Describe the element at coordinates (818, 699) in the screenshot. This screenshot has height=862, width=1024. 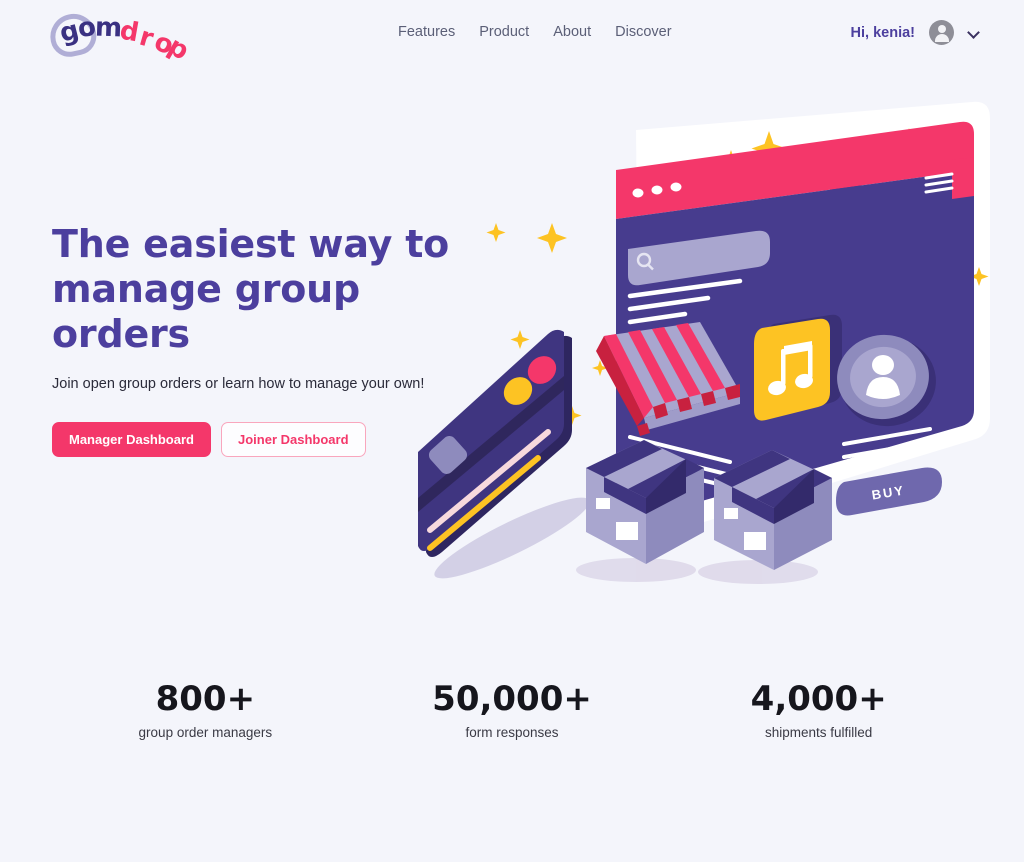
I see `stat-value: 4,000+` at that location.